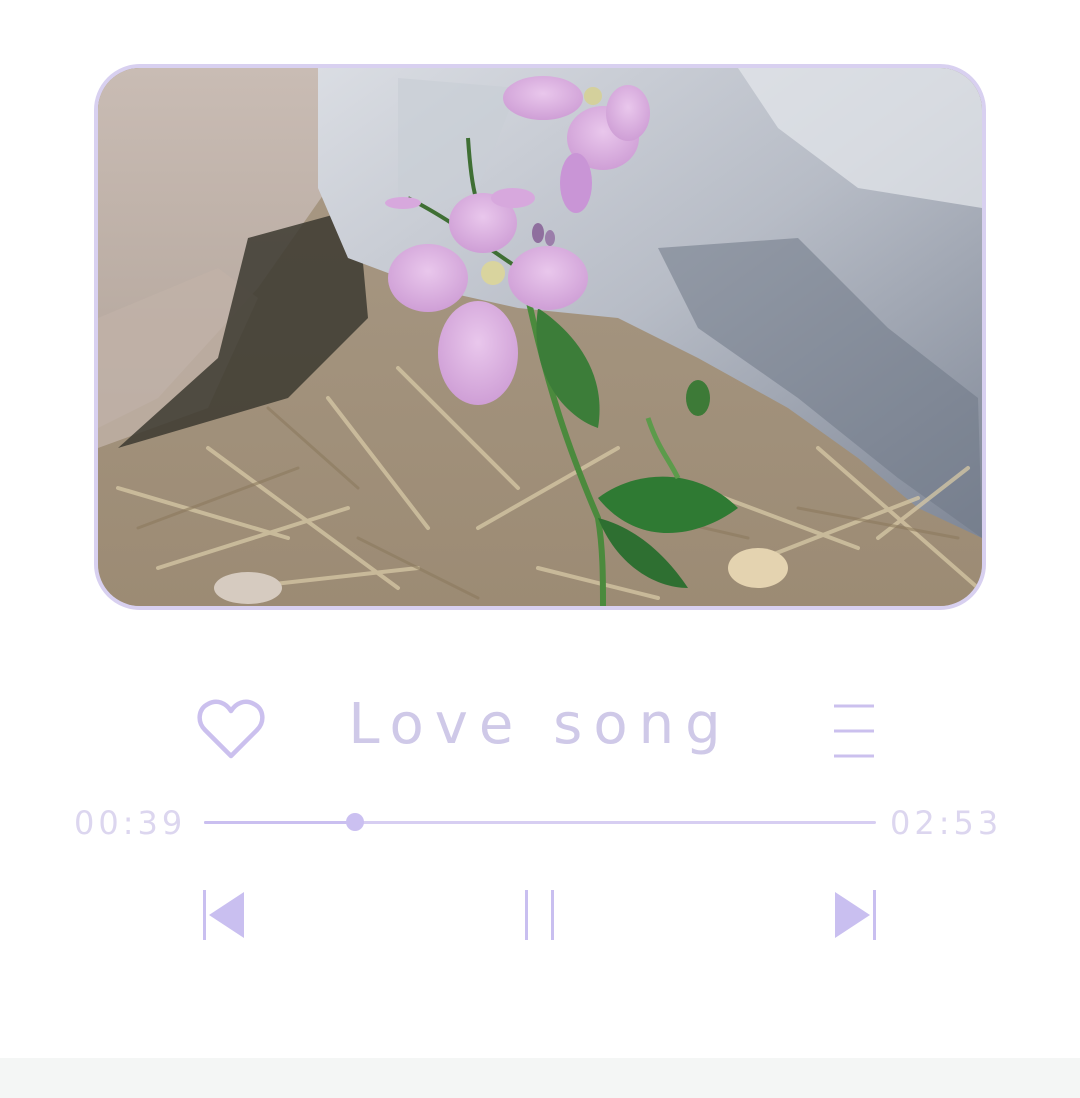  I want to click on skip-previous-icon, so click(223, 915).